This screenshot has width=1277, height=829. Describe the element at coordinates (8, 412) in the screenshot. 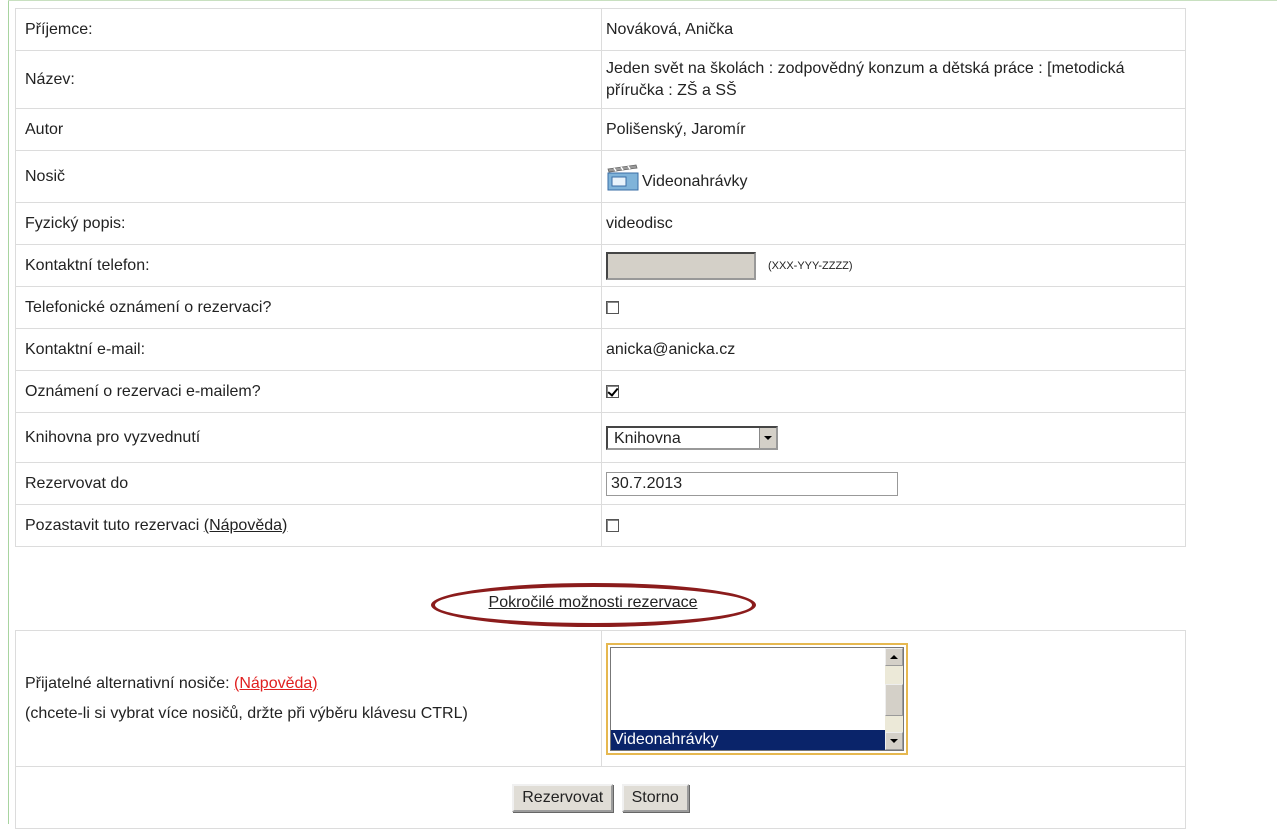

I see `page-left-border` at that location.